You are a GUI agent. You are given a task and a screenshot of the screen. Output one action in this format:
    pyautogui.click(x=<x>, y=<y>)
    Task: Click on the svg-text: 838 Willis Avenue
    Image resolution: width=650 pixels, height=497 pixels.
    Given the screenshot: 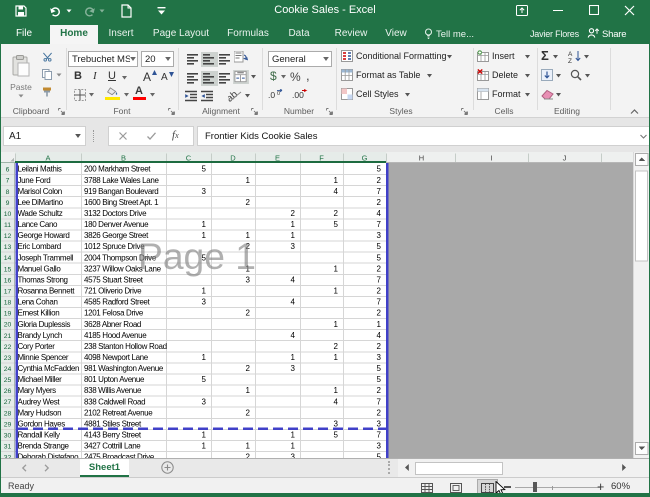 What is the action you would take?
    pyautogui.click(x=113, y=390)
    